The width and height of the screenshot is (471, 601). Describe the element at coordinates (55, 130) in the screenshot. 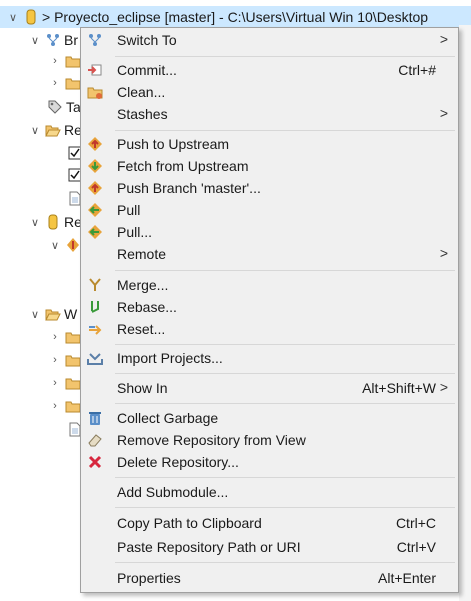

I see `tree-row-references: ∨ Re` at that location.